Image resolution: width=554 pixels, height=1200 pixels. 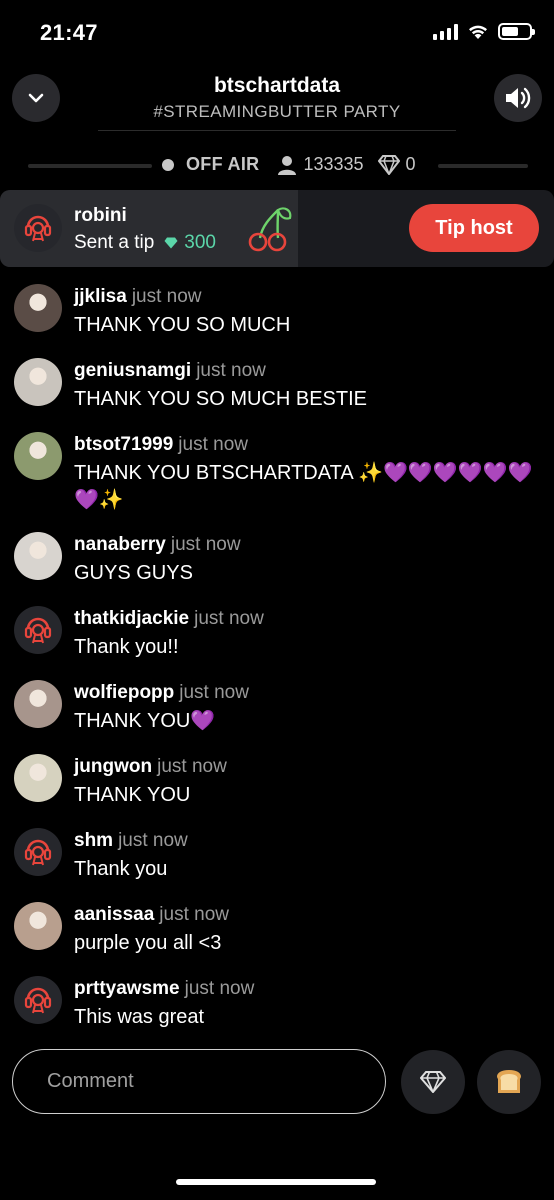 I want to click on tip-amount: 300, so click(x=200, y=242).